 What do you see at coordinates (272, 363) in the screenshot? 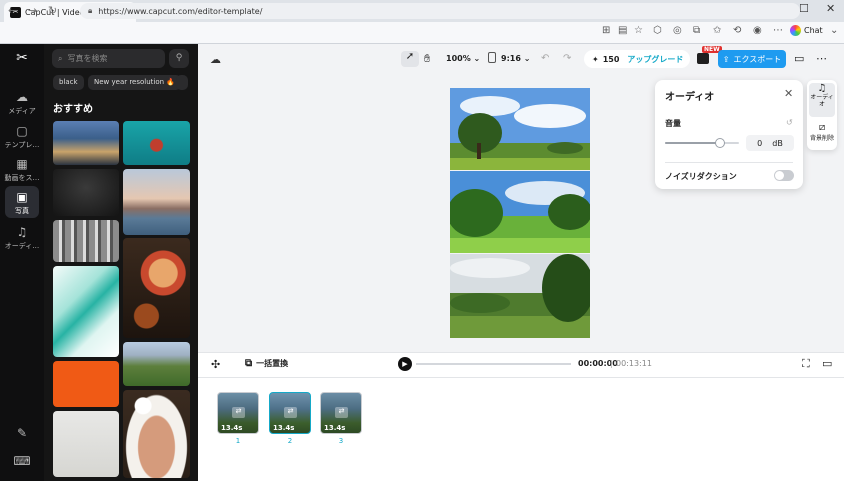
I see `batch-replace-label: 一括置換` at bounding box center [272, 363].